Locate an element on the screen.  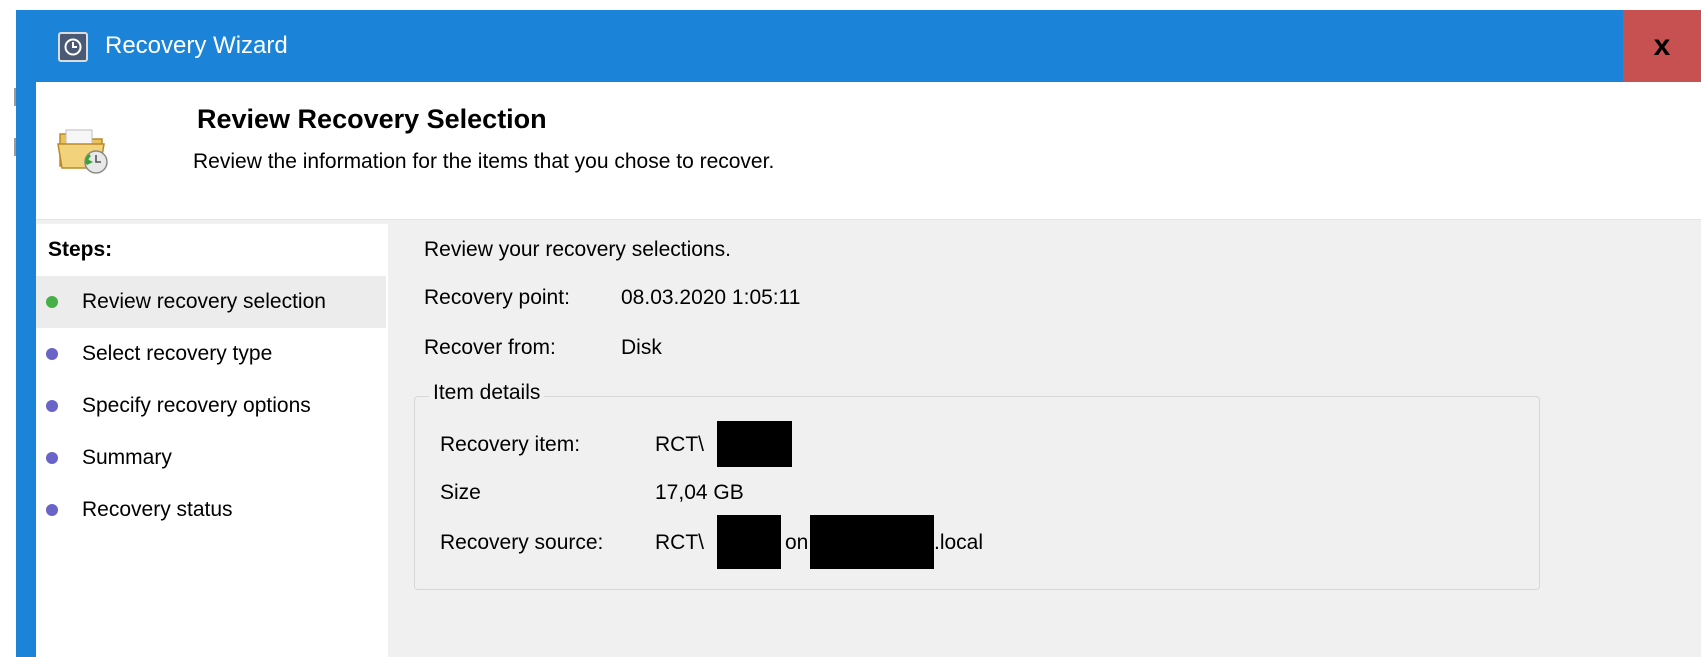
page-title: Review Recovery Selection is located at coordinates (372, 119).